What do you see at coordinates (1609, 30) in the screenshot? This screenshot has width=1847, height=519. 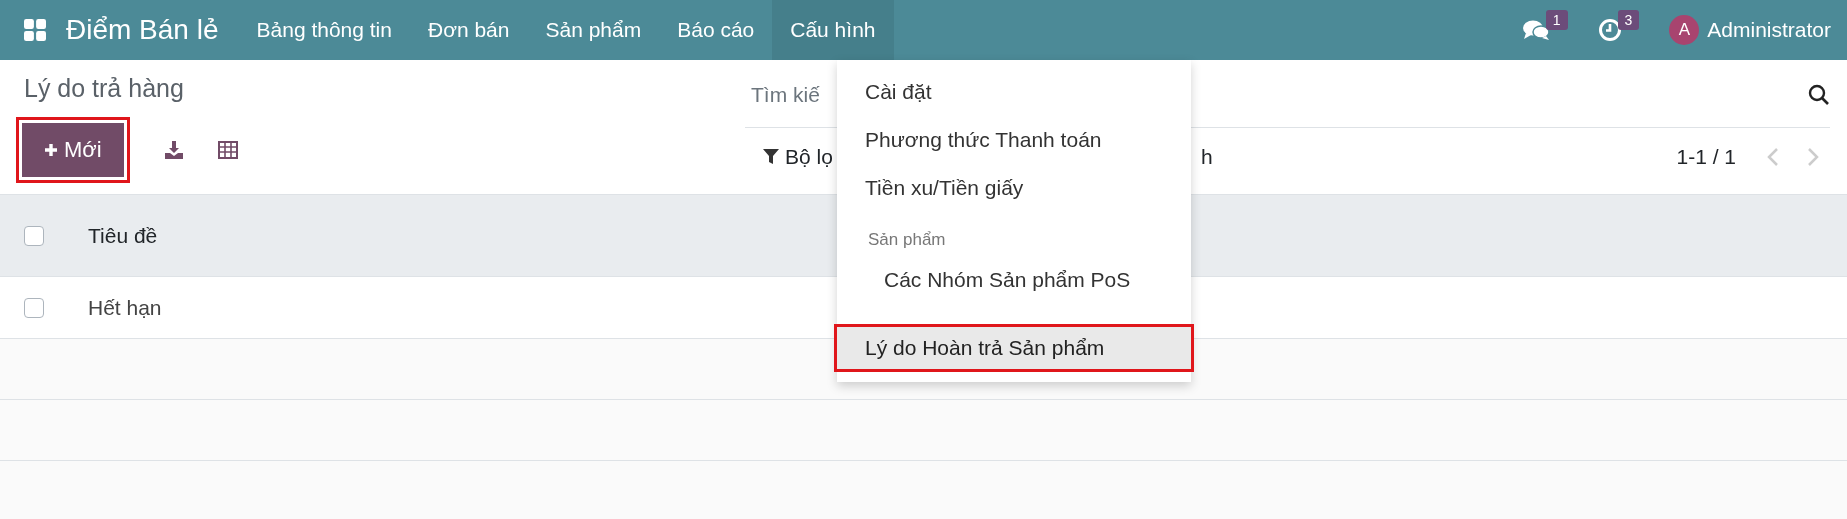 I see `clock-icon` at bounding box center [1609, 30].